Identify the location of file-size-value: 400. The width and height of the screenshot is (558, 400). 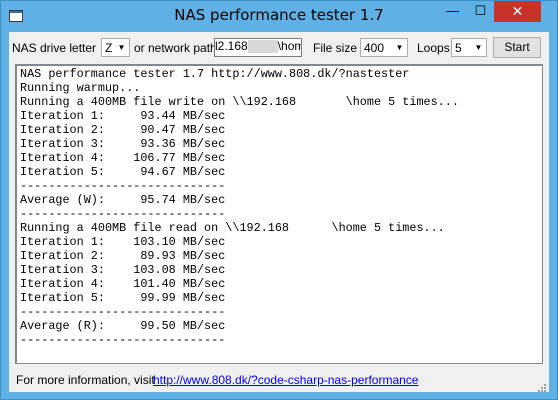
(374, 48).